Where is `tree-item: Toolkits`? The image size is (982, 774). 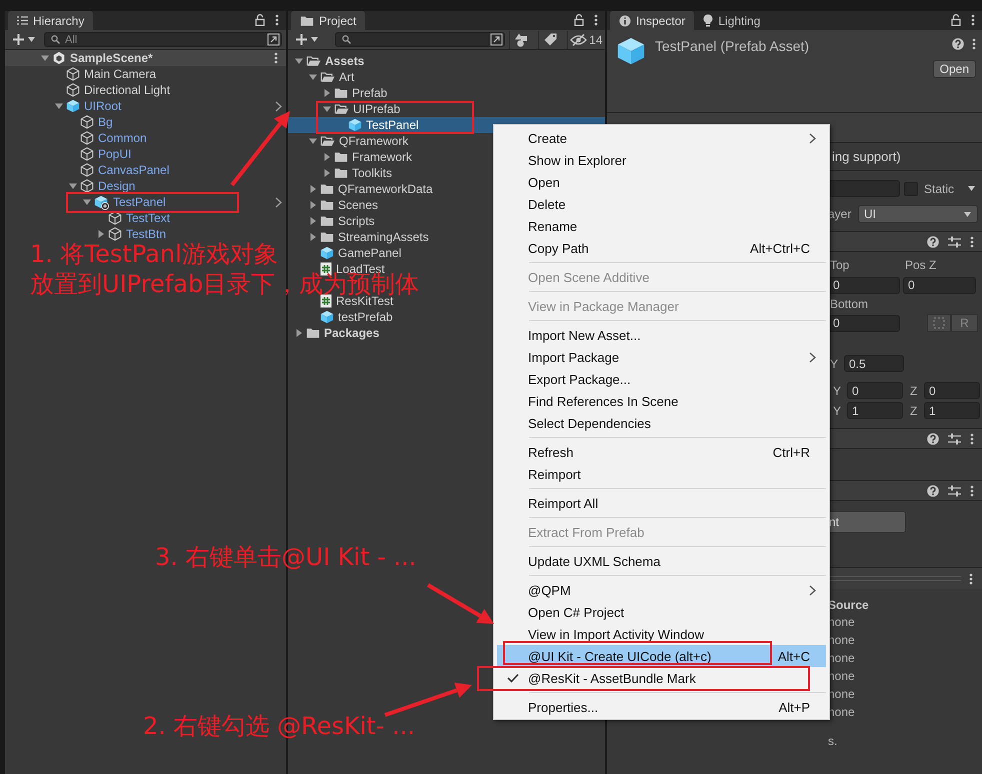 tree-item: Toolkits is located at coordinates (363, 173).